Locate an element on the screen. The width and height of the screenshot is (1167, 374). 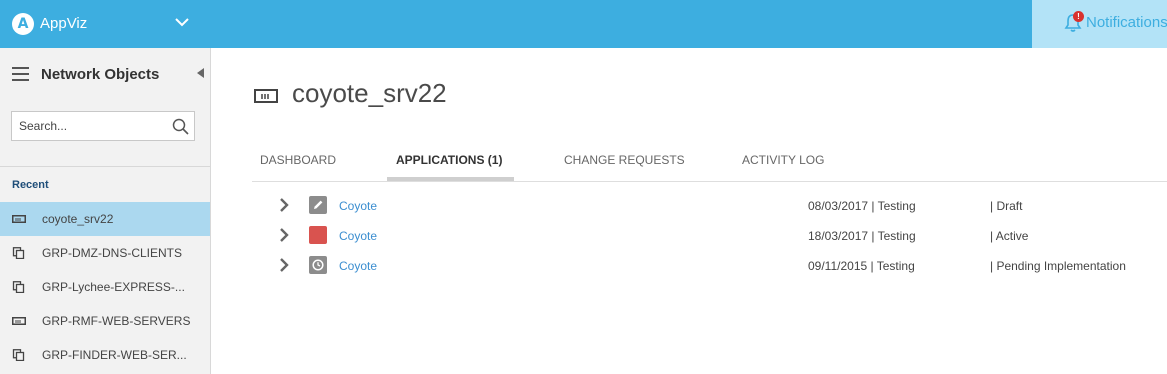
recent-item: GRP-DMZ-DNS-CLIENTS is located at coordinates (105, 253).